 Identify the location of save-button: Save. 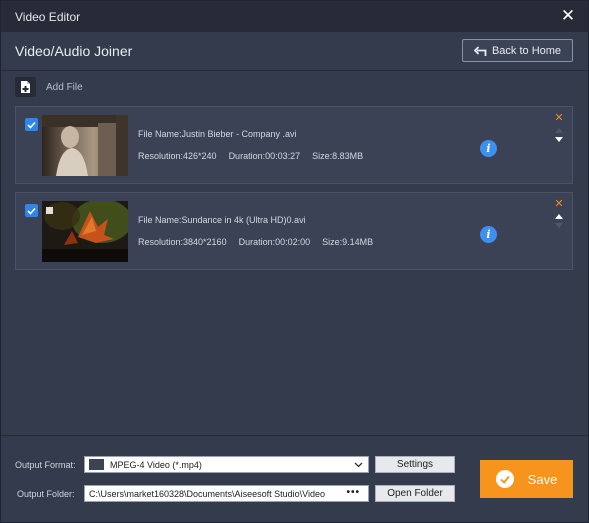
(526, 479).